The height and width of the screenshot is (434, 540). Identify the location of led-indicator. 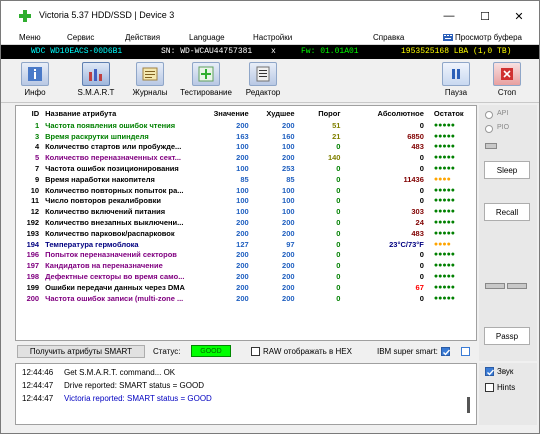
(491, 146).